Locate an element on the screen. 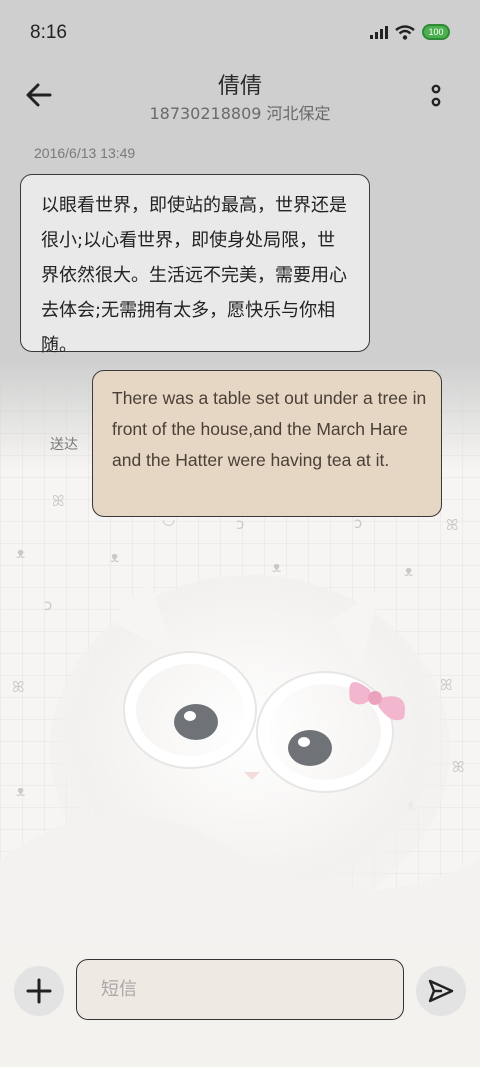 This screenshot has height=1067, width=480. wifi-icon is located at coordinates (405, 32).